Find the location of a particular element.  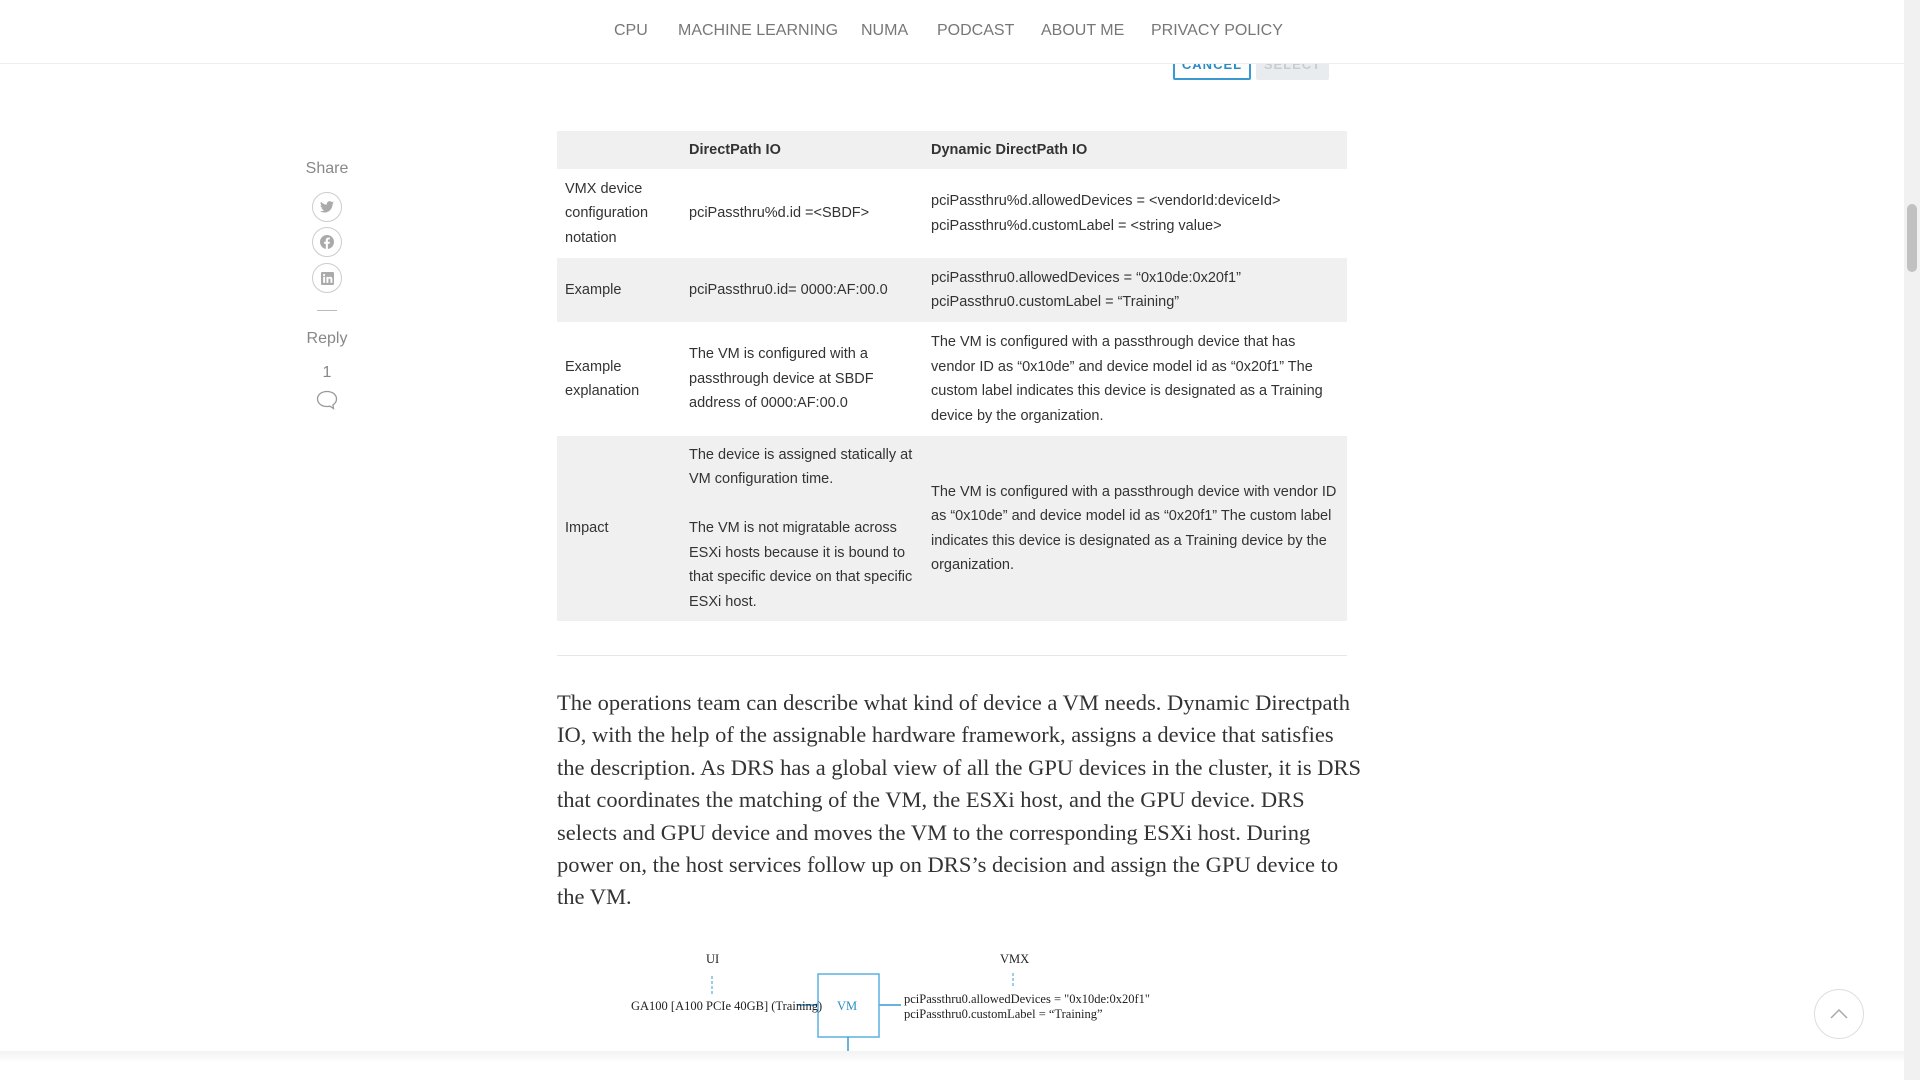

vmx-config-line-2: pciPassthru0.customLabel = “Training” is located at coordinates (1003, 1014).